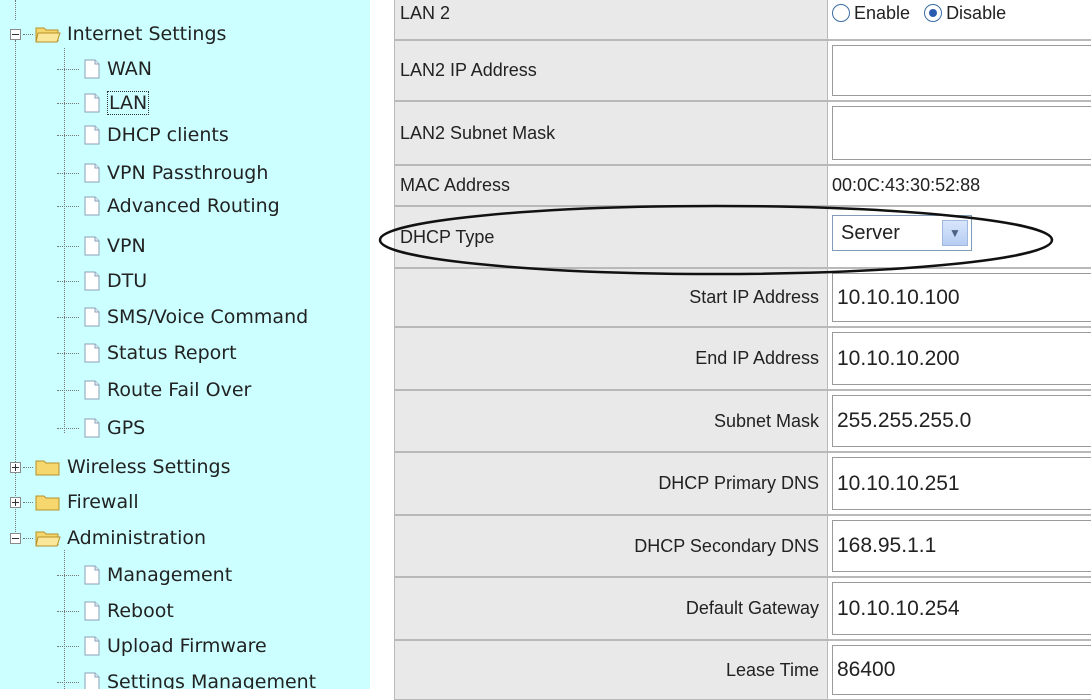 The width and height of the screenshot is (1091, 700). I want to click on end-ip-cell: 10.10.10.200, so click(959, 358).